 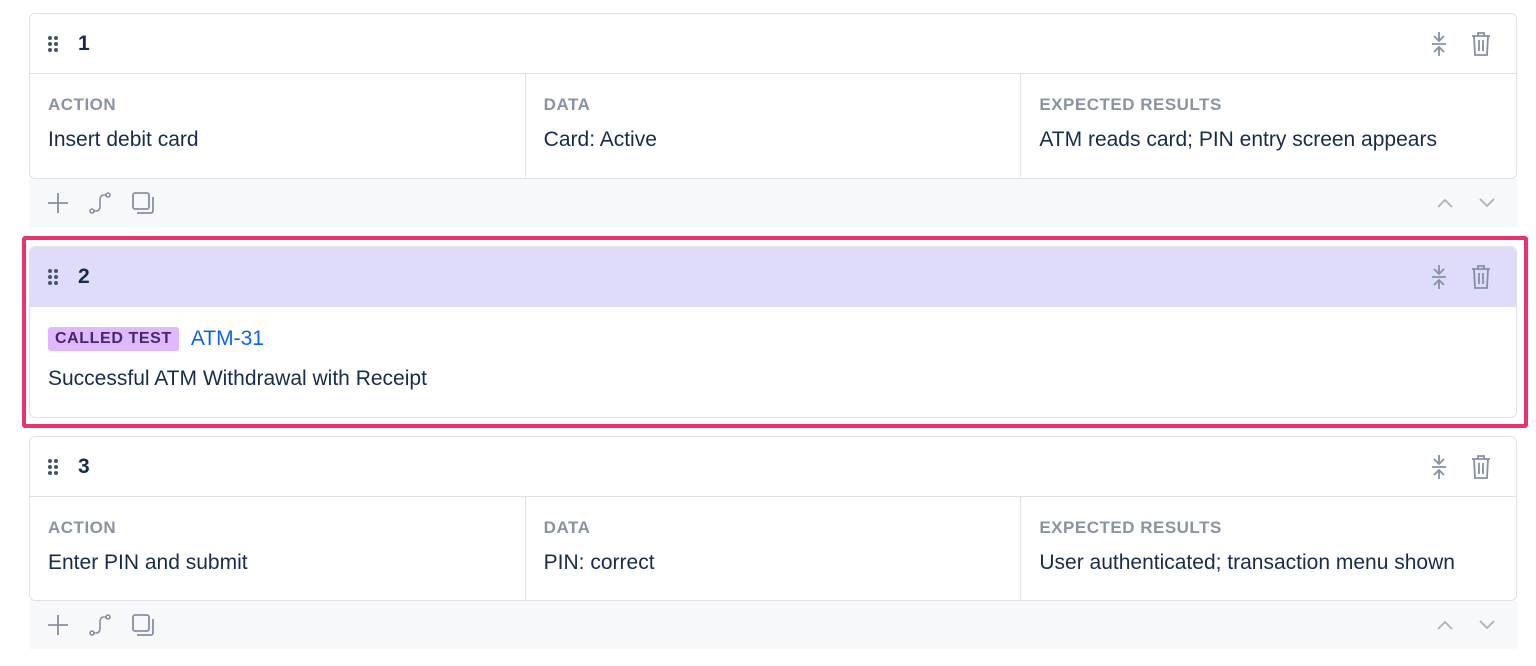 I want to click on step-number: 3, so click(x=84, y=466).